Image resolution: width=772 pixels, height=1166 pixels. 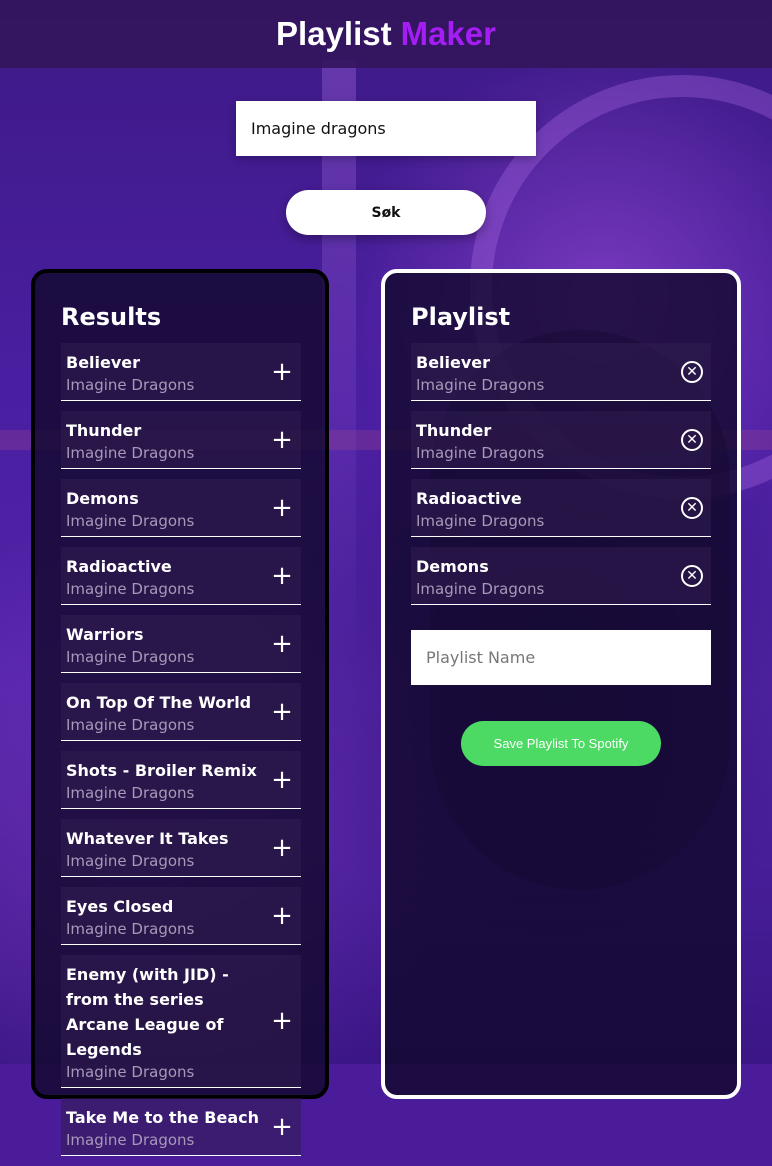 I want to click on track-title: Warriors, so click(x=105, y=634).